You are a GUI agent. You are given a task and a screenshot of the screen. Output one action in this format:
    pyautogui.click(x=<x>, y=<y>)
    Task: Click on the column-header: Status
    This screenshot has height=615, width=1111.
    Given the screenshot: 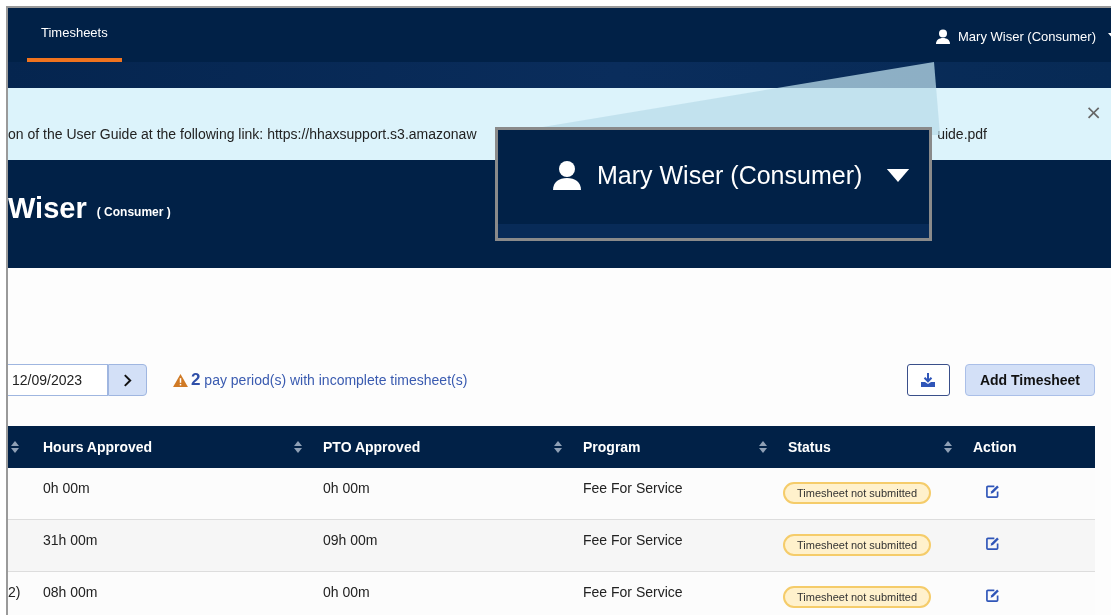 What is the action you would take?
    pyautogui.click(x=809, y=447)
    